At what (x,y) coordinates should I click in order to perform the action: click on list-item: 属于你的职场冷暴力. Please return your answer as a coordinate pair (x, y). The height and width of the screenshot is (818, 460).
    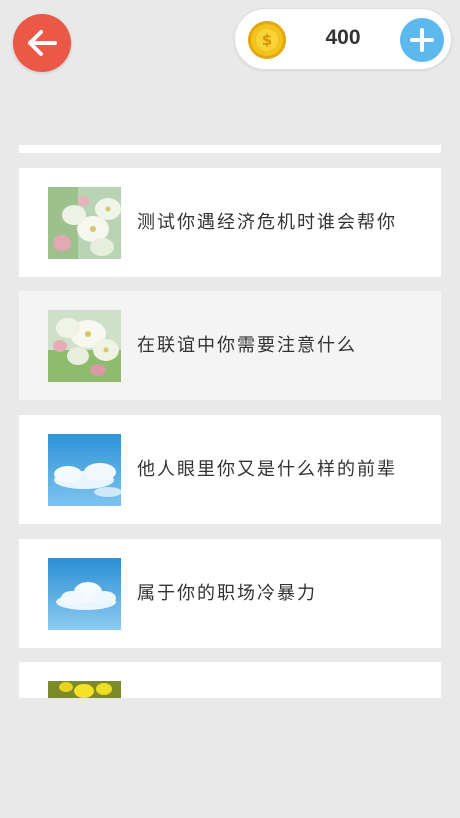
    Looking at the image, I should click on (230, 593).